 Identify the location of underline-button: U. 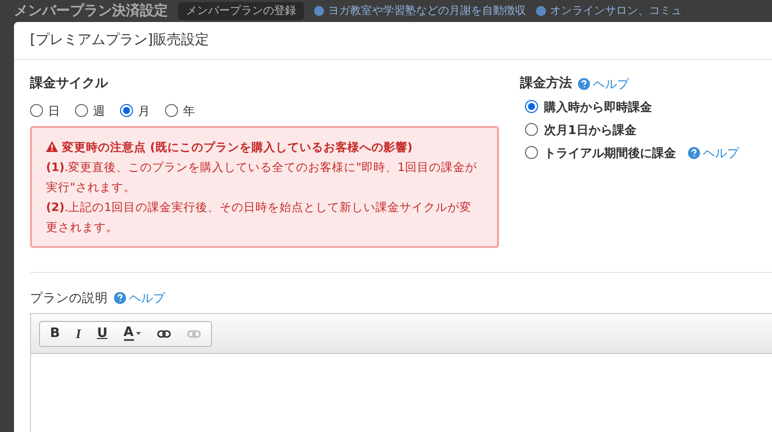
(102, 334).